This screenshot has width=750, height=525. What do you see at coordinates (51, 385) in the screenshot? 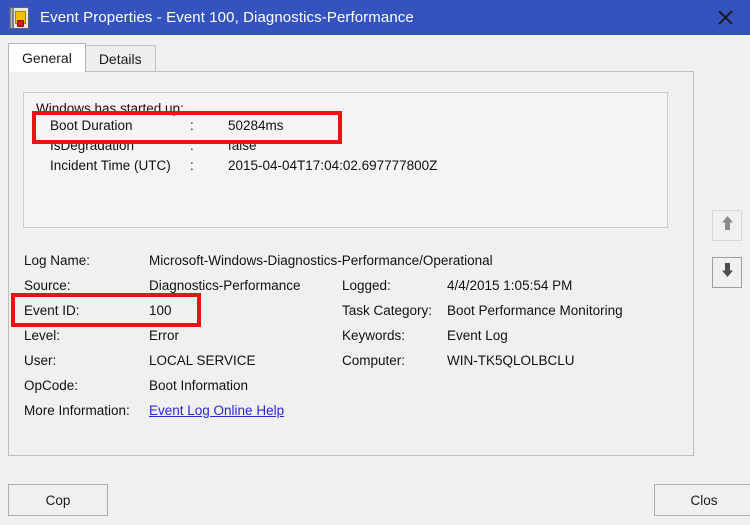
I see `opcode-label: OpCode:` at bounding box center [51, 385].